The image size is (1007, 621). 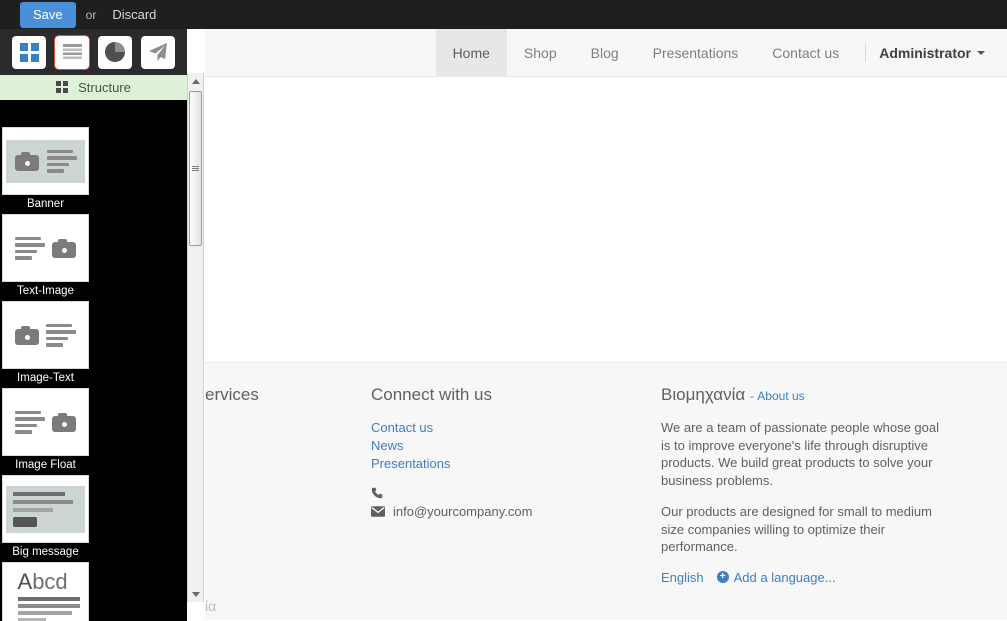 I want to click on nav-link-contact-us: Contact us, so click(x=805, y=52).